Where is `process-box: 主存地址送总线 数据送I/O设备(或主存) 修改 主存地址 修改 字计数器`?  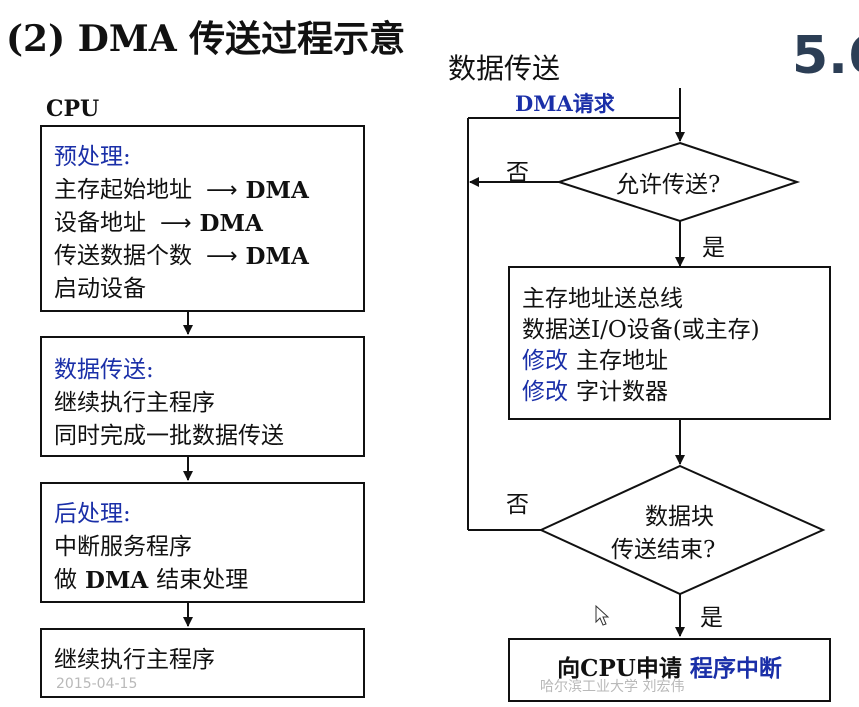
process-box: 主存地址送总线 数据送I/O设备(或主存) 修改 主存地址 修改 字计数器 is located at coordinates (669, 343).